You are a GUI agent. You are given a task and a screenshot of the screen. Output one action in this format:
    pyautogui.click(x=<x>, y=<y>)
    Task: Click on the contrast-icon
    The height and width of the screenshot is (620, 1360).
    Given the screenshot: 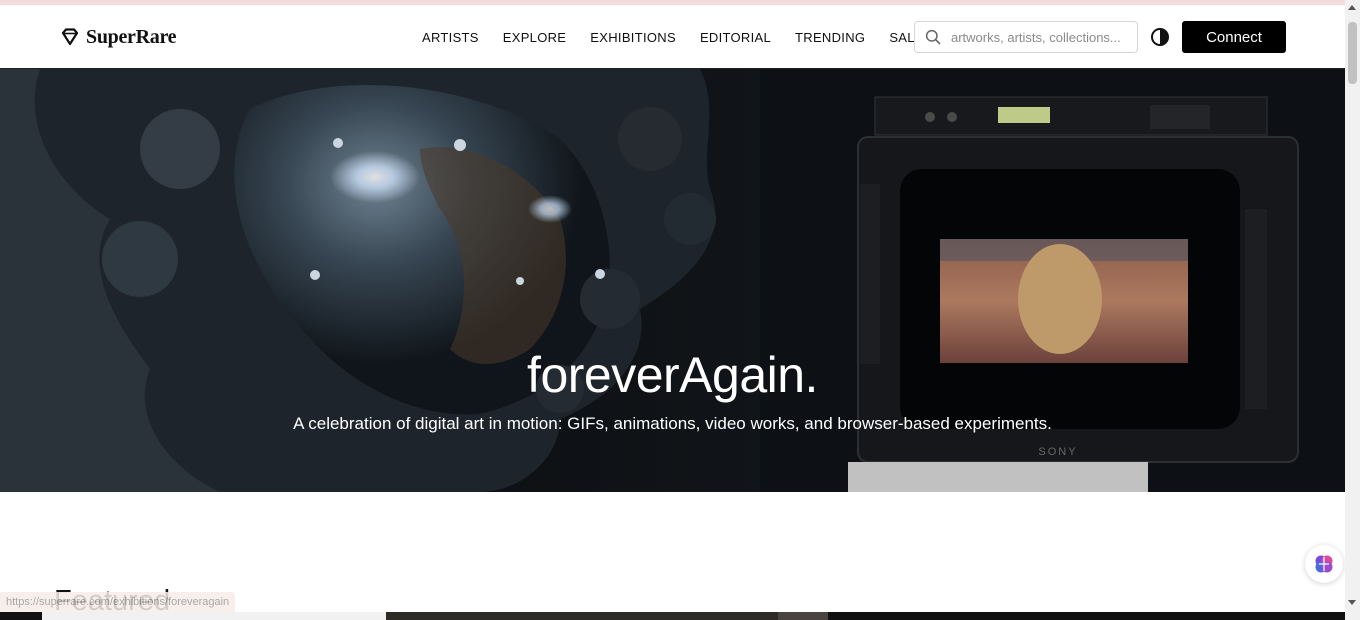 What is the action you would take?
    pyautogui.click(x=1160, y=37)
    